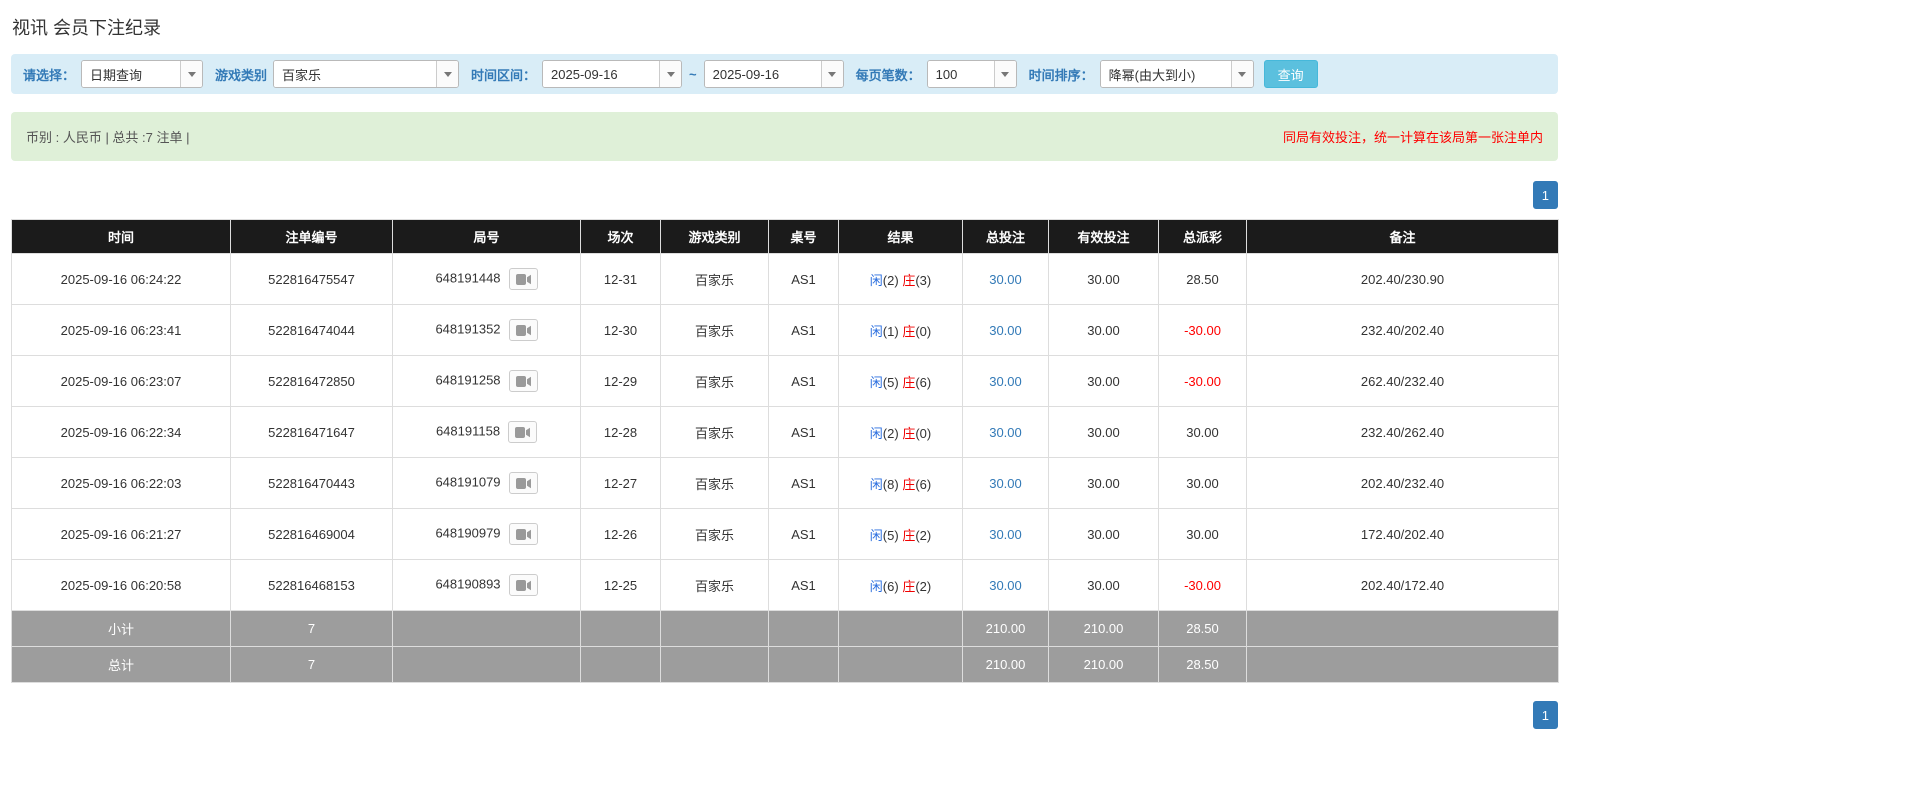 The image size is (1919, 805). I want to click on time-range-label: 时间区间：, so click(504, 75).